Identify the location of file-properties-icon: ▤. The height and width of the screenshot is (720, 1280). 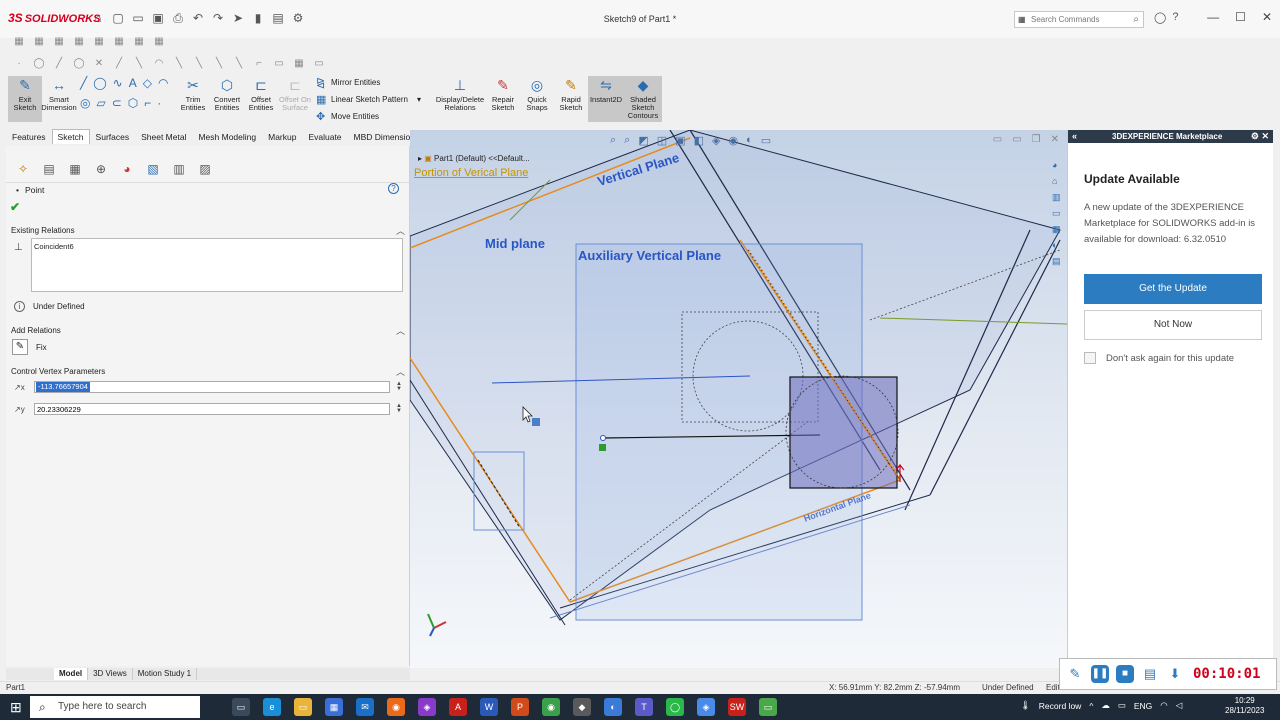
(278, 18).